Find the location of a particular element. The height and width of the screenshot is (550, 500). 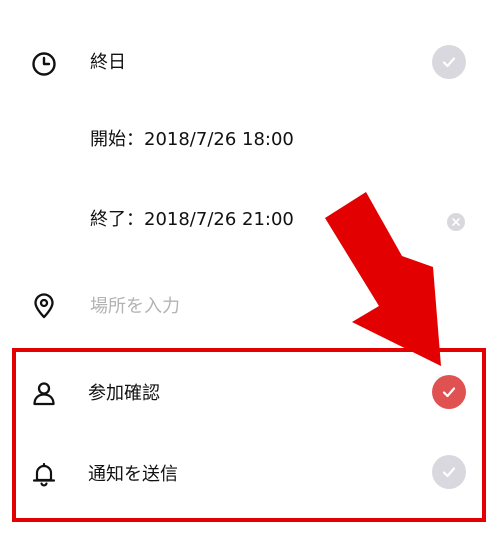

start-datetime: 開始：2018/7/26 18:00 is located at coordinates (192, 140).